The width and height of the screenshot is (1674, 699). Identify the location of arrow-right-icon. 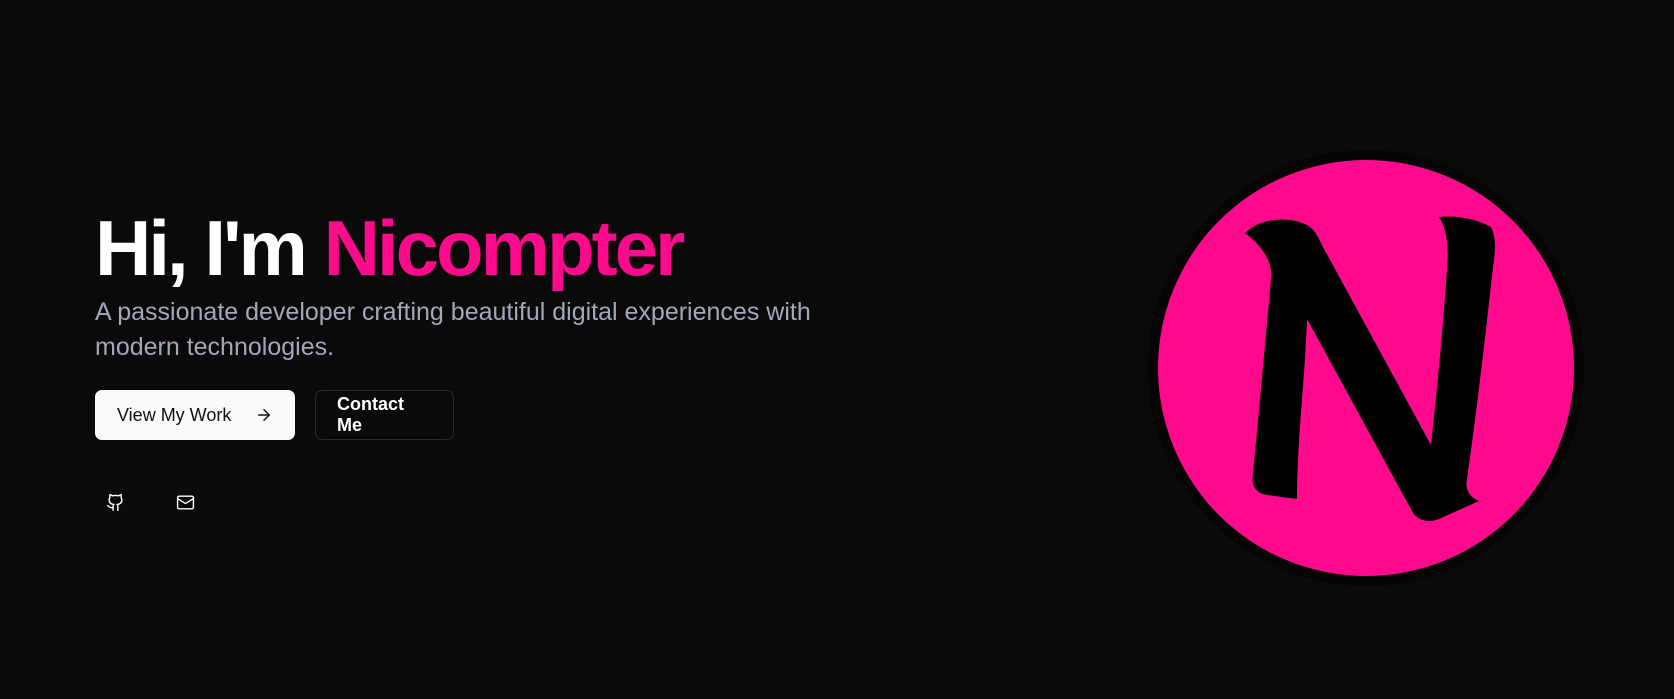
(264, 415).